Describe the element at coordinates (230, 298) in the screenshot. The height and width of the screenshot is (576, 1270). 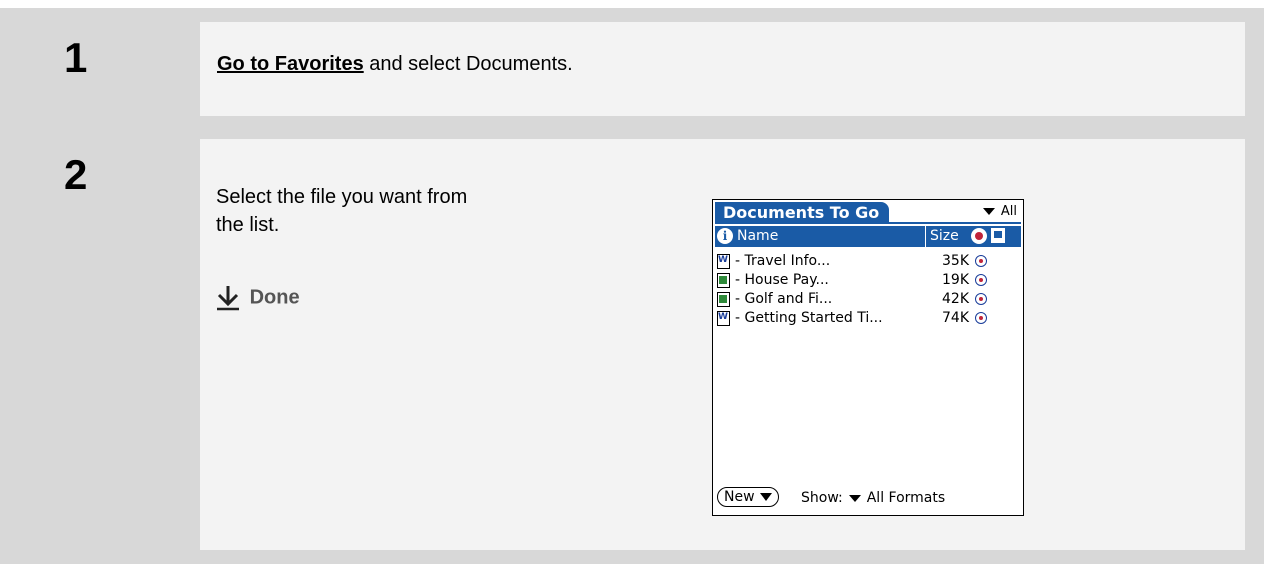
I see `down-arrow-icon` at that location.